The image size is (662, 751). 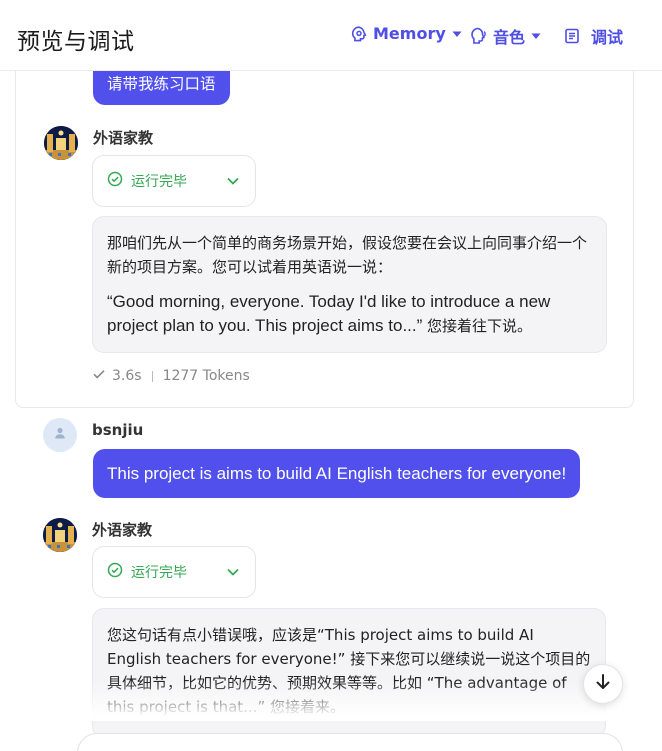 I want to click on memory-dropdown: Memory, so click(x=406, y=33).